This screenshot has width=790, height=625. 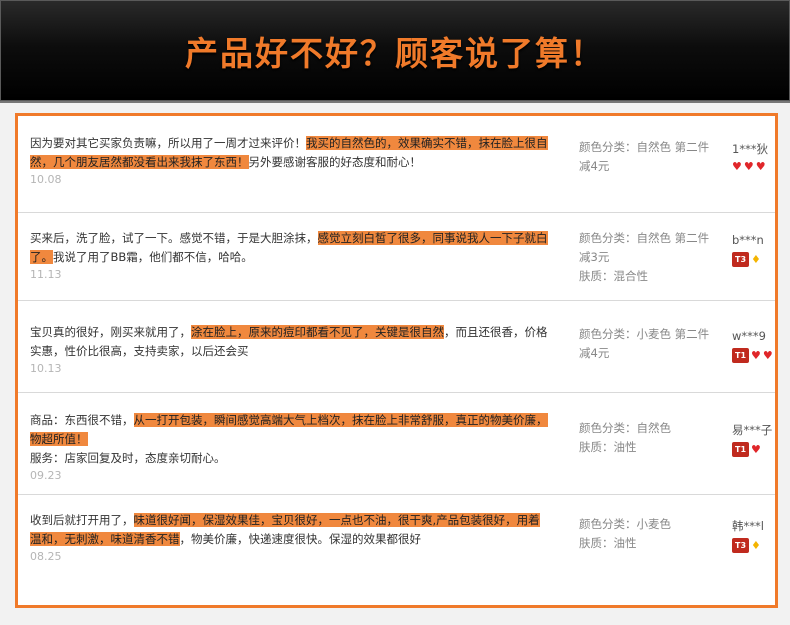 I want to click on comment-text: 因为要对其它买家负责嘛，所以用了一周才过来评价！, so click(x=168, y=143).